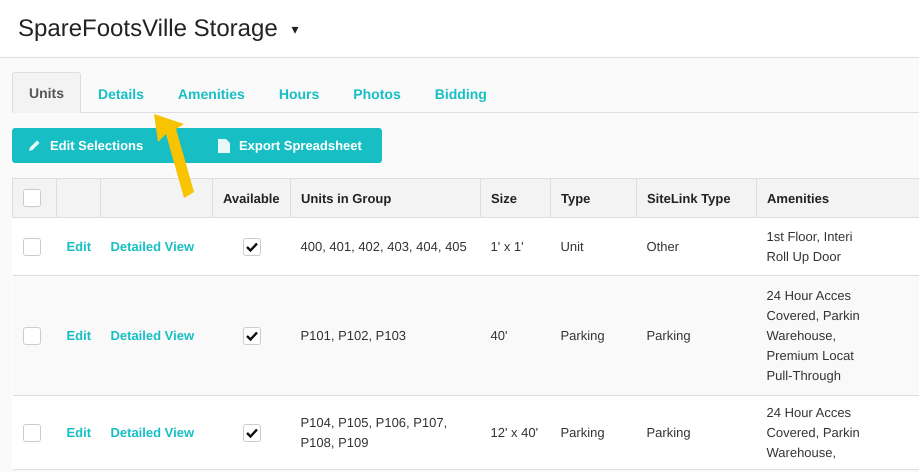 This screenshot has width=919, height=472. I want to click on table-cell: Other, so click(663, 246).